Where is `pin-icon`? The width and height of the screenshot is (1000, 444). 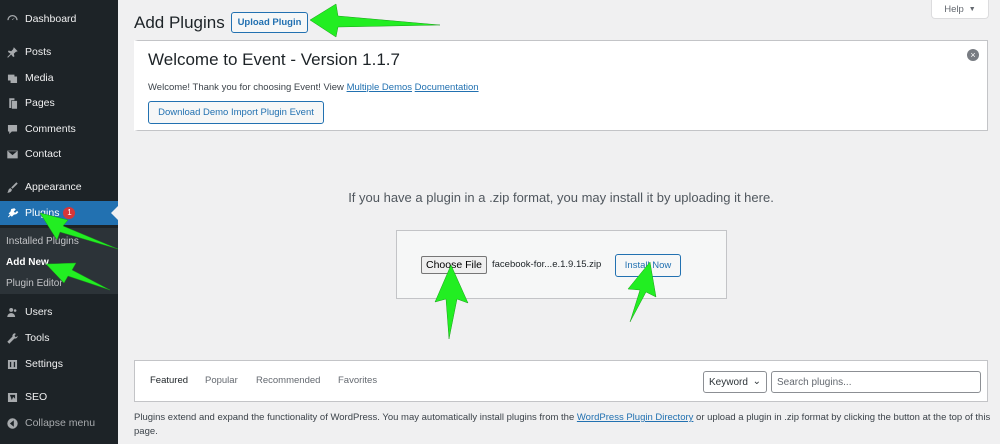 pin-icon is located at coordinates (12, 52).